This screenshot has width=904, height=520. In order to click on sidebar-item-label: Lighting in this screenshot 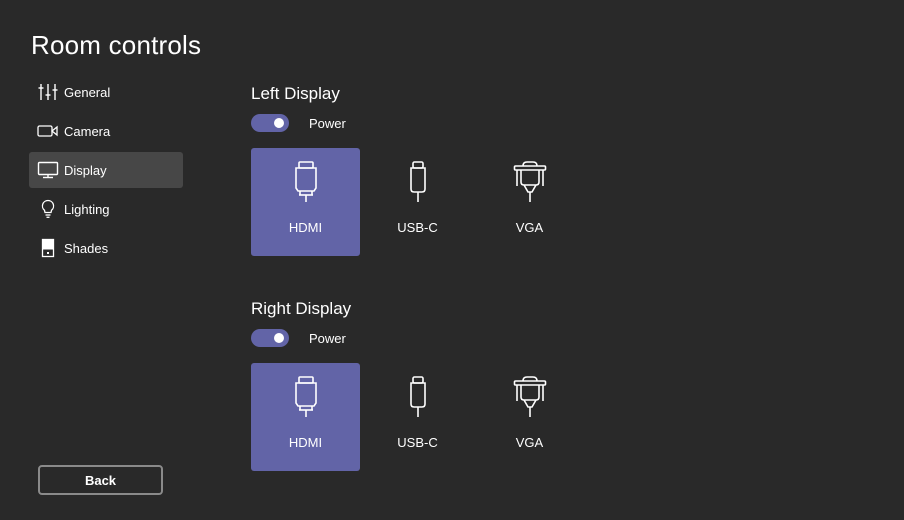, I will do `click(87, 209)`.